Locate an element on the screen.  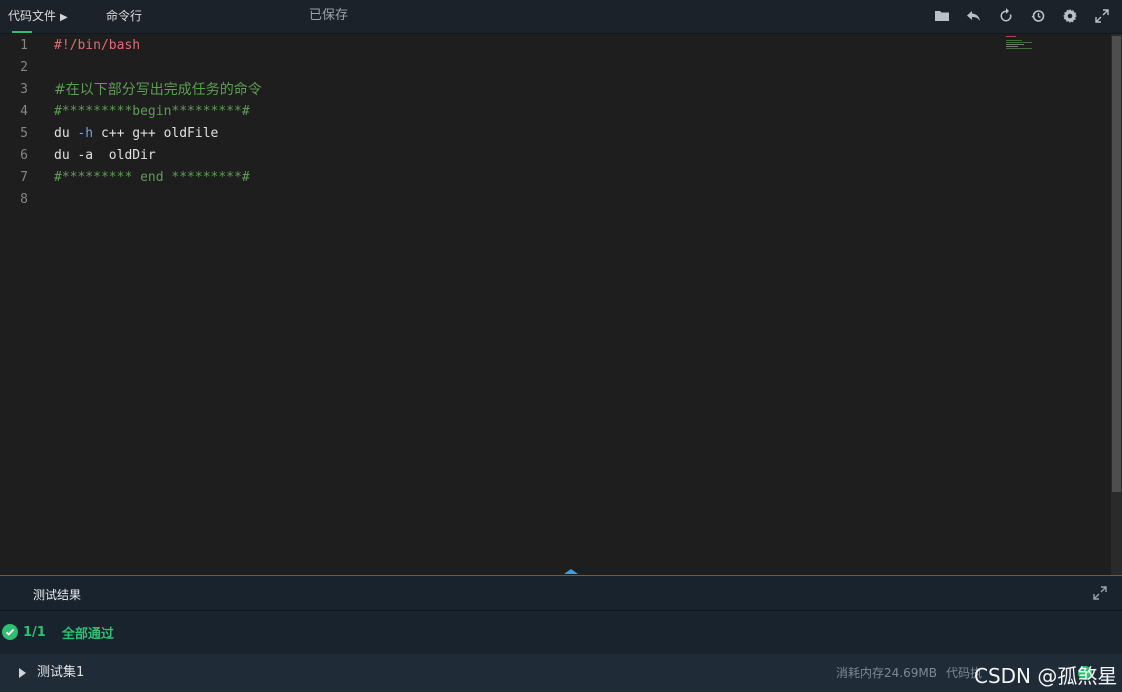
refresh-icon is located at coordinates (1006, 15).